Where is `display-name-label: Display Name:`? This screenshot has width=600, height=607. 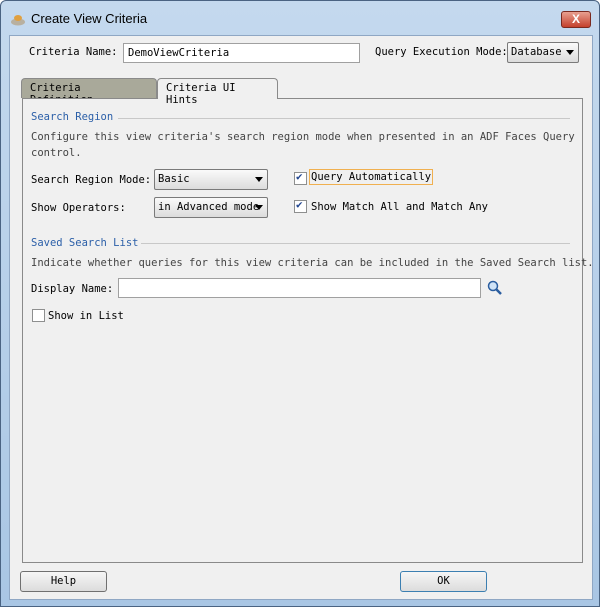 display-name-label: Display Name: is located at coordinates (72, 289).